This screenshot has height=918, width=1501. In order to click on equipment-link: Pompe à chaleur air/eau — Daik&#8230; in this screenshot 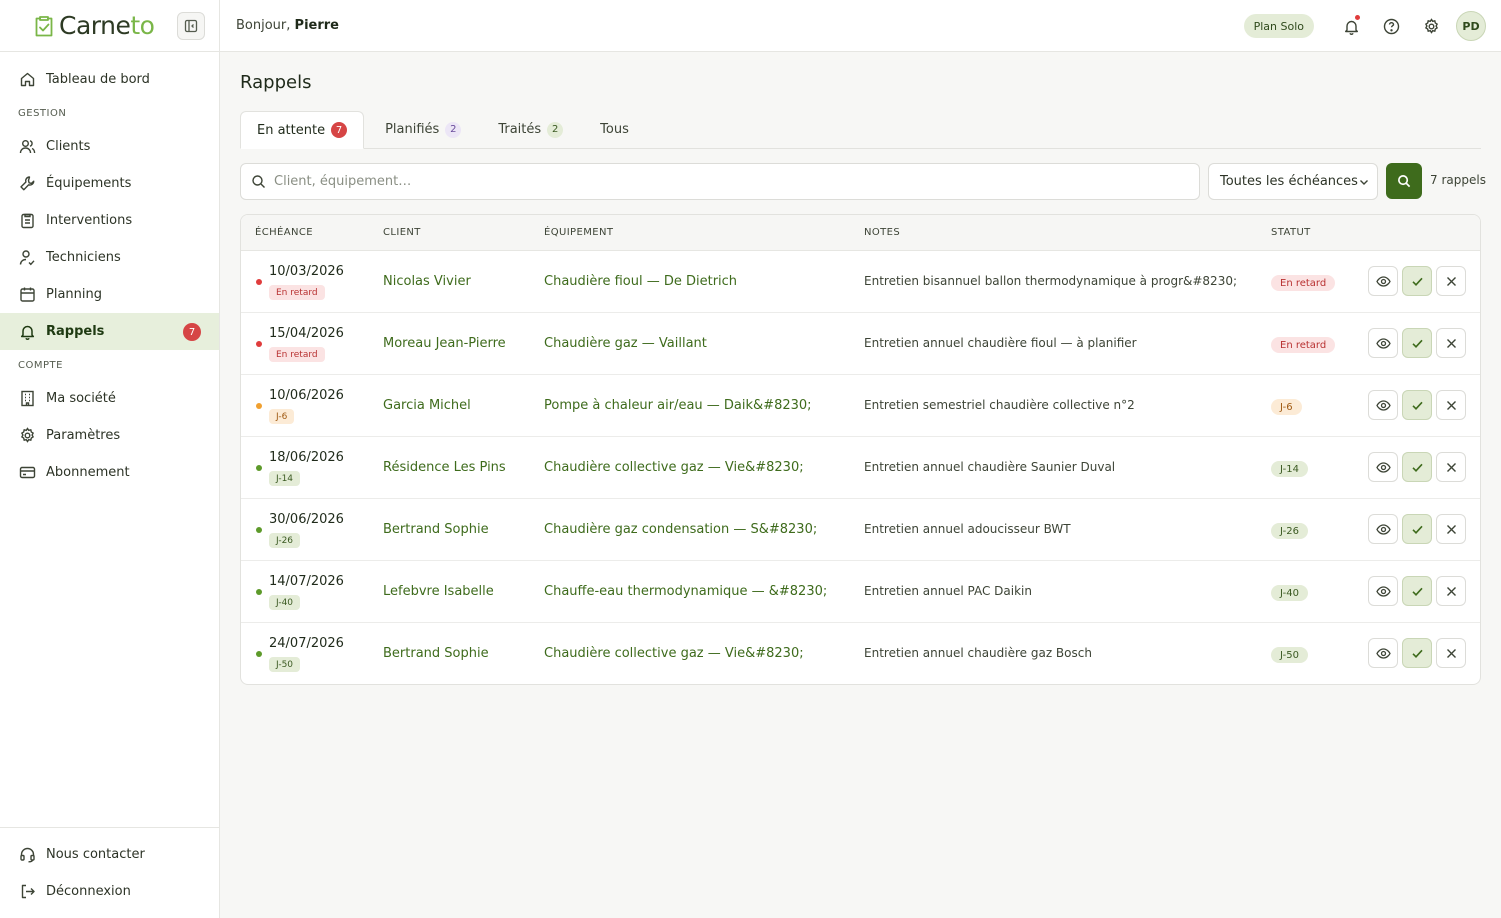, I will do `click(678, 405)`.